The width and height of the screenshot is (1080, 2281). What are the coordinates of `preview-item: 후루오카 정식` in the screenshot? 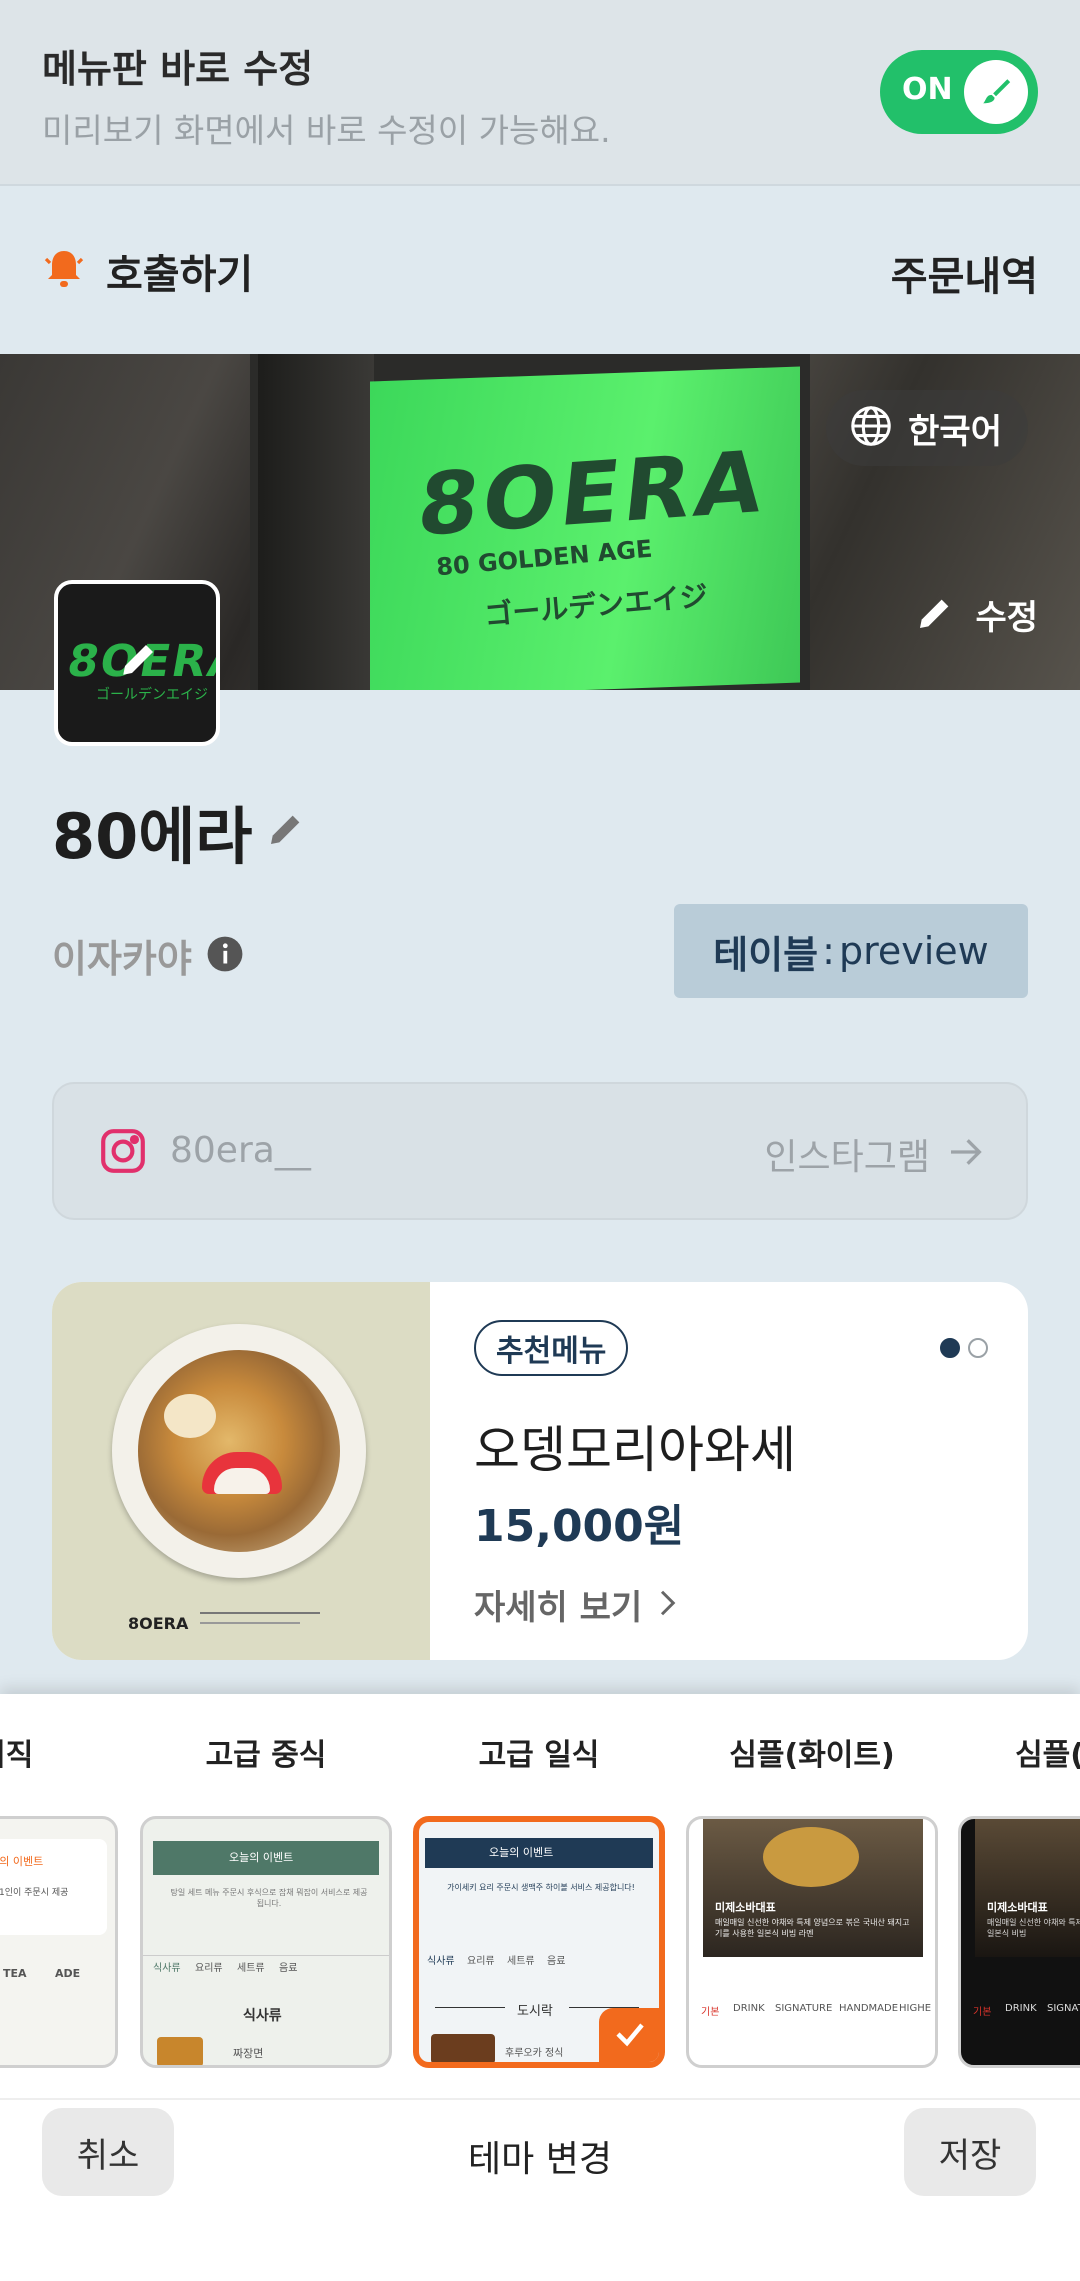 It's located at (534, 2053).